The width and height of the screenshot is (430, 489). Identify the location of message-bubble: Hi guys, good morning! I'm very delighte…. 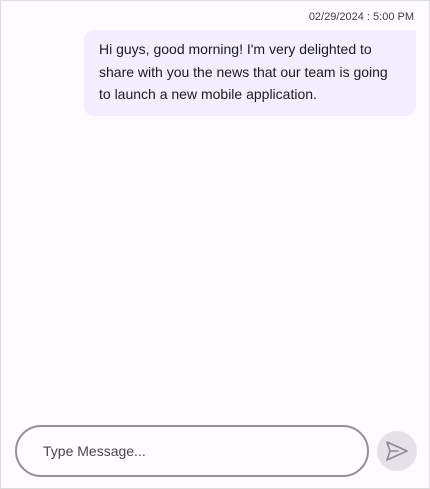
(250, 73).